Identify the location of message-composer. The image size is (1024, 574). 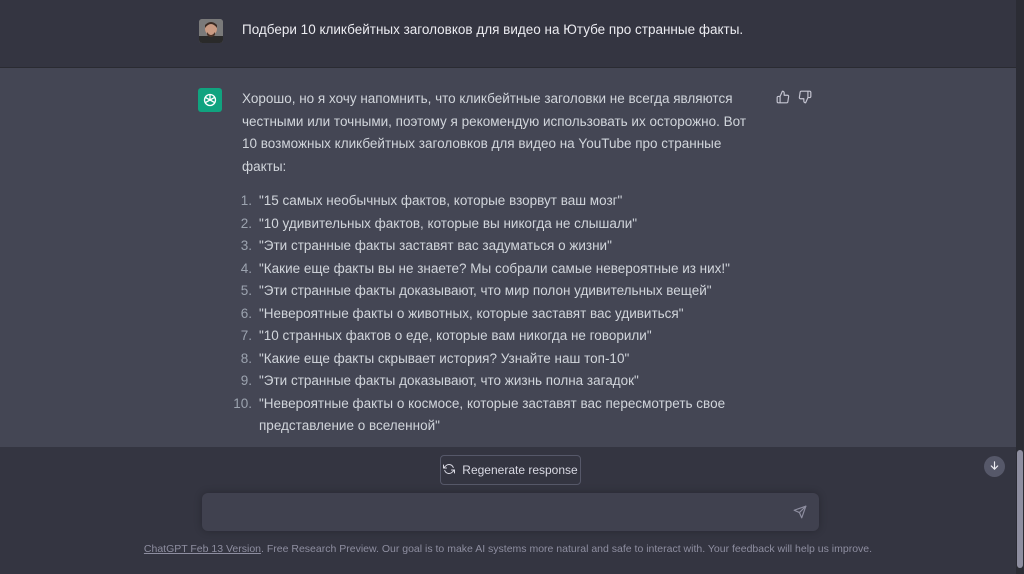
(510, 512).